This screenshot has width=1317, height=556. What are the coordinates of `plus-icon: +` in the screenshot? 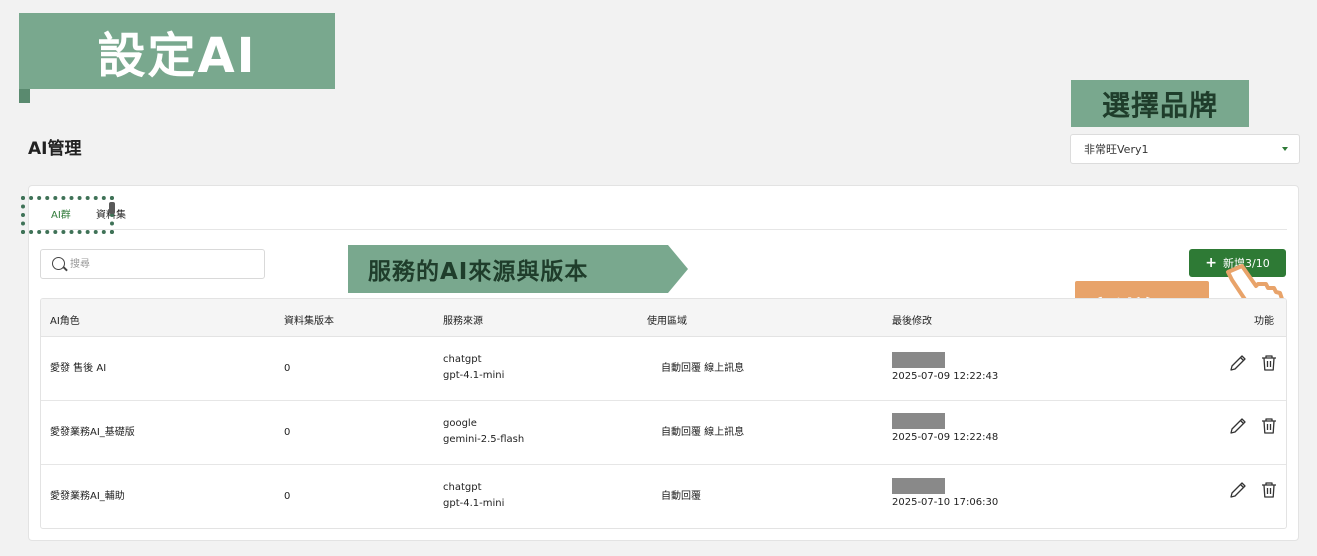 It's located at (1211, 263).